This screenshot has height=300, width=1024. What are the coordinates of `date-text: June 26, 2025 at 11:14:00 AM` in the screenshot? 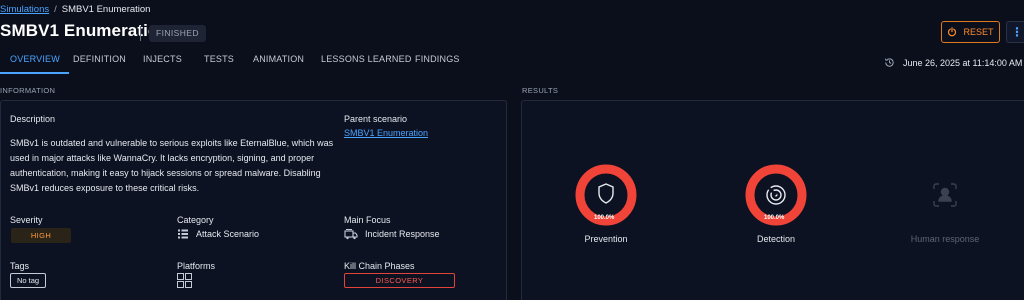 It's located at (963, 62).